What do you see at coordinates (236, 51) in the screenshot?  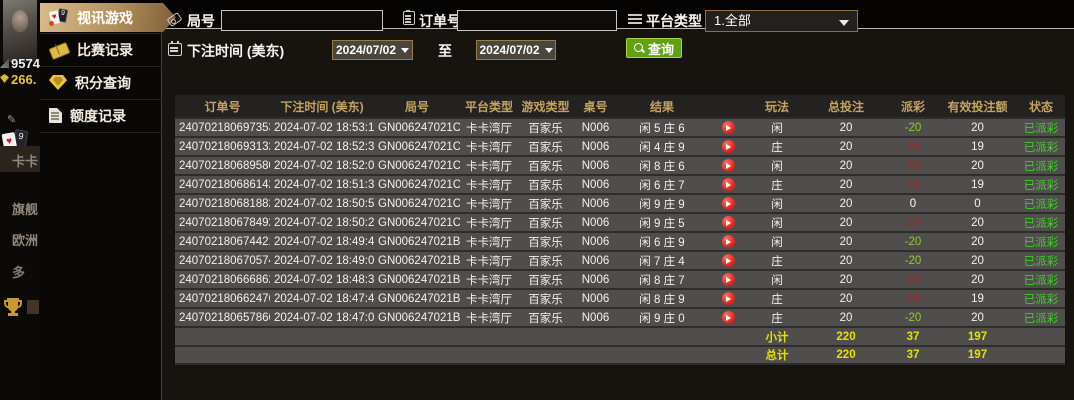 I see `bet-time-label: 下注时间 (美东)` at bounding box center [236, 51].